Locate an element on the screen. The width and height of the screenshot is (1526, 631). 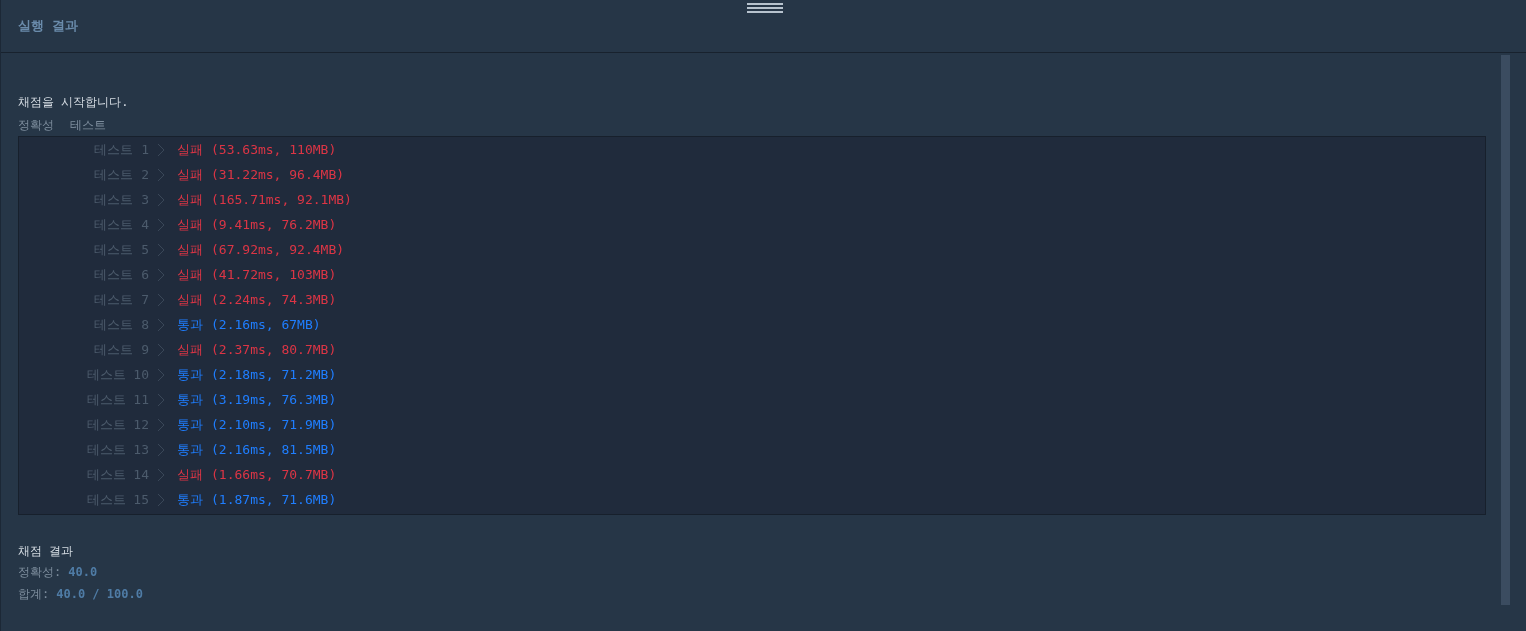
test-metrics: (165.71ms, 92.1MB) is located at coordinates (281, 199).